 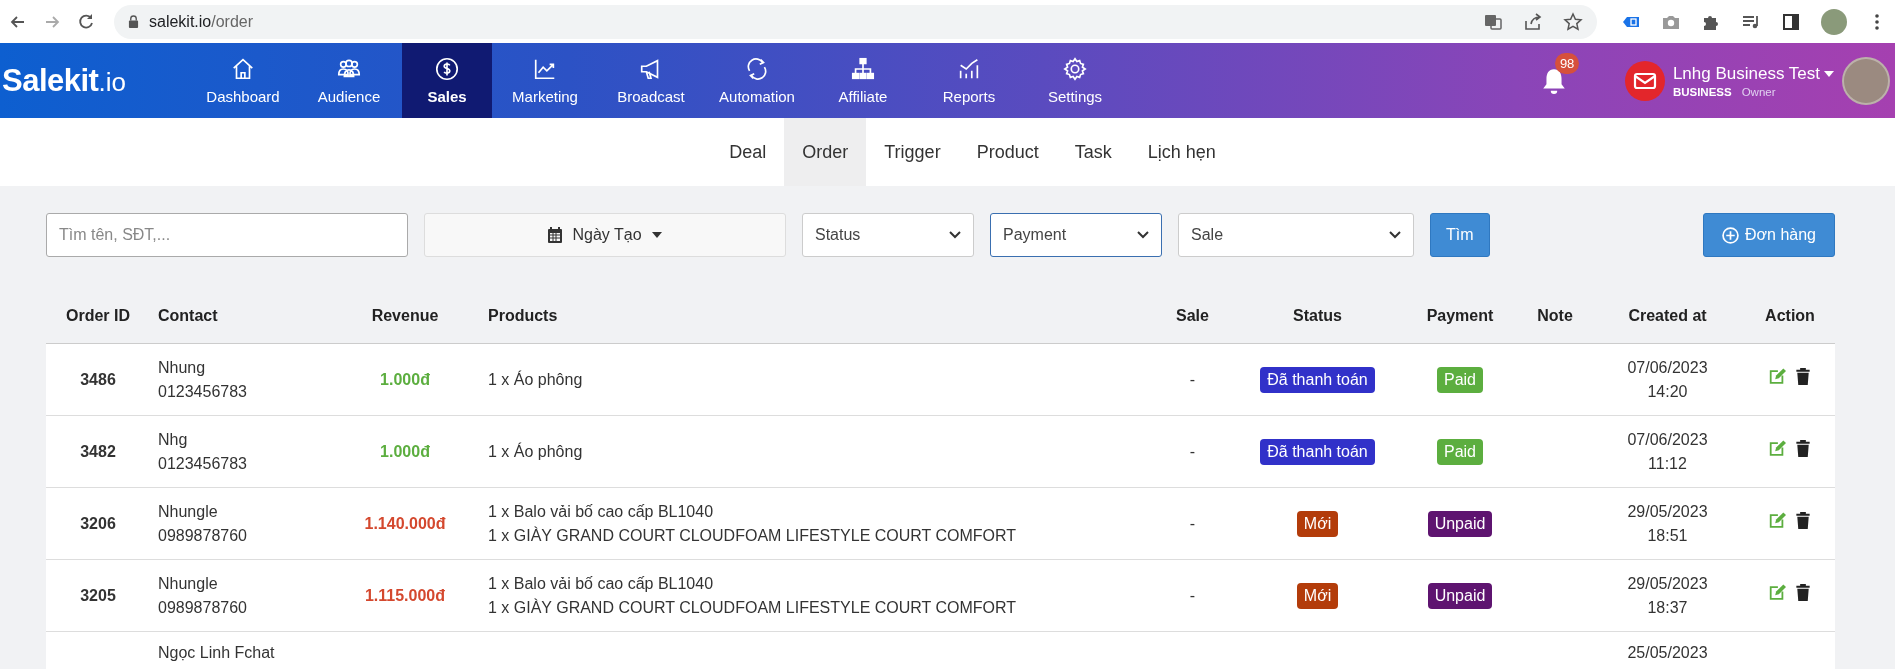 I want to click on nav-item: Audience, so click(x=349, y=80).